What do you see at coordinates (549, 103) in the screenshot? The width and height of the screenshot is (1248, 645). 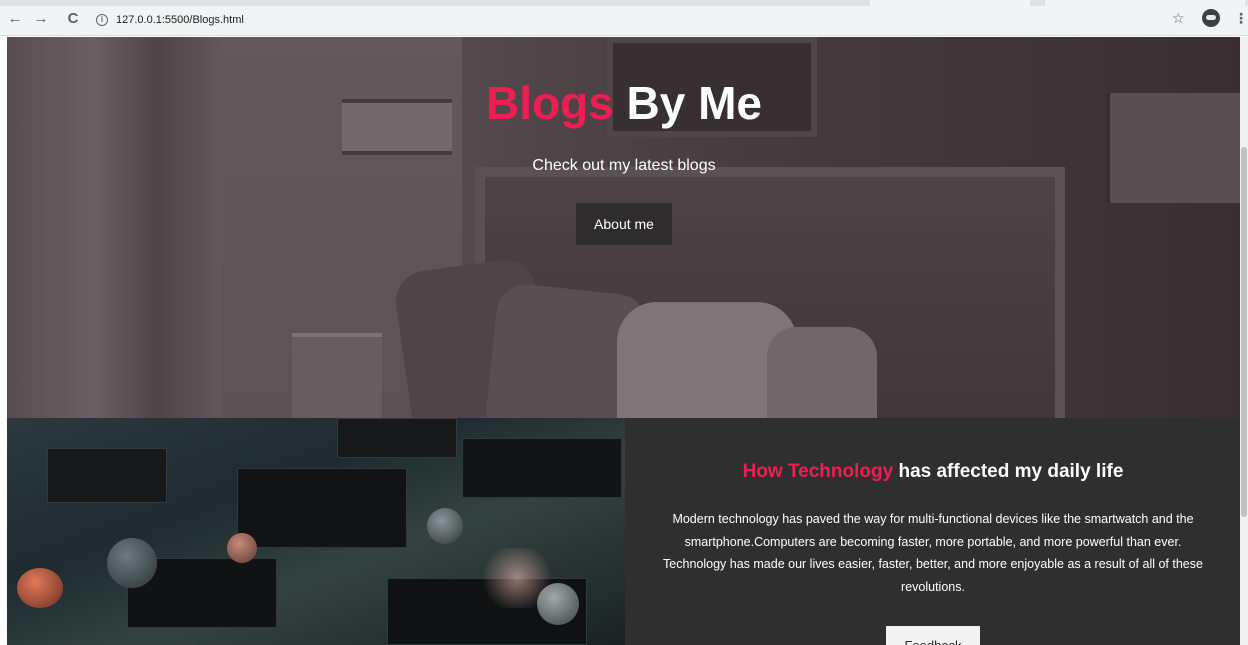 I see `hero-title-accent: Blogs` at bounding box center [549, 103].